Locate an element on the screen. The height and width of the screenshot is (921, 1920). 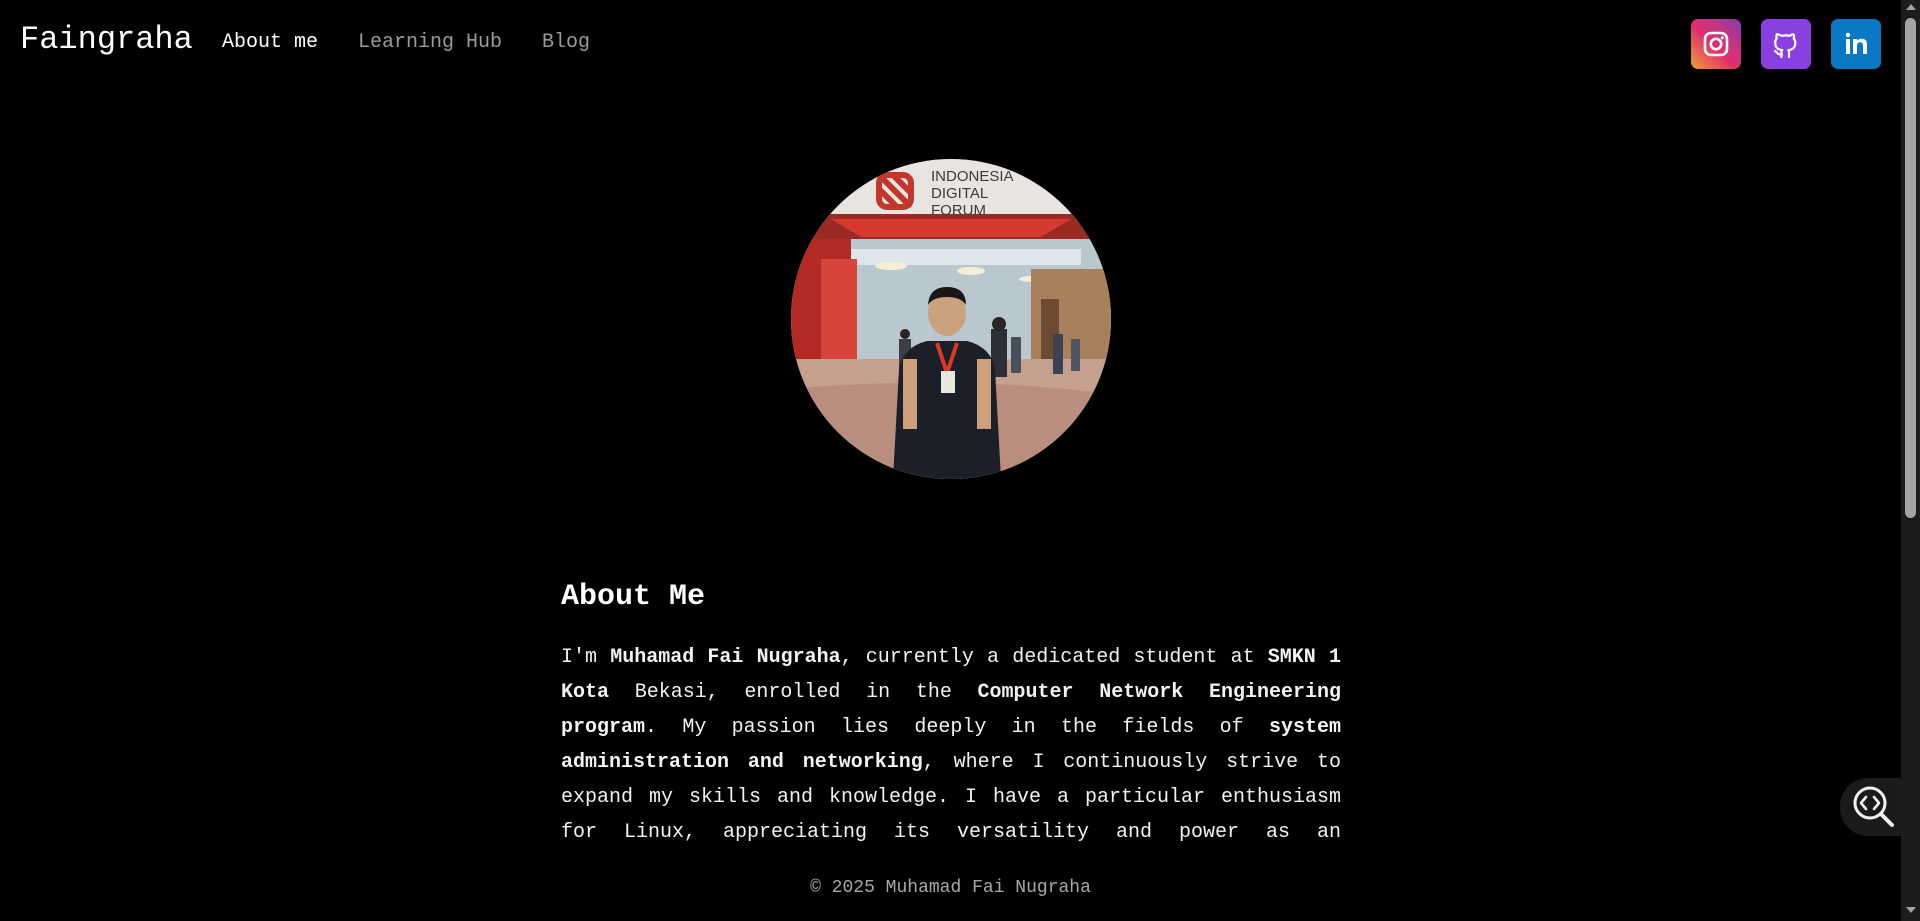
about-text-3: Bekasi, enrolled in the is located at coordinates (793, 692).